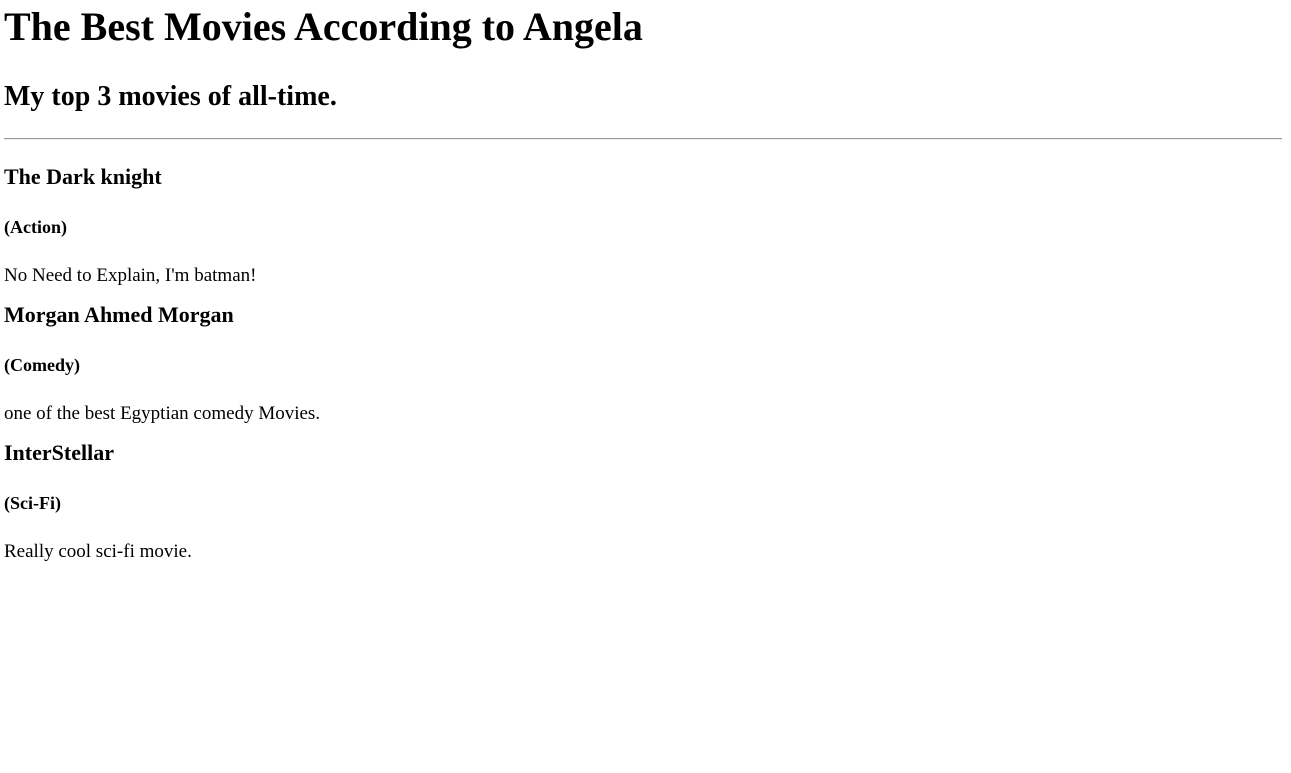  I want to click on movie-description: Really cool sci-fi movie., so click(98, 551).